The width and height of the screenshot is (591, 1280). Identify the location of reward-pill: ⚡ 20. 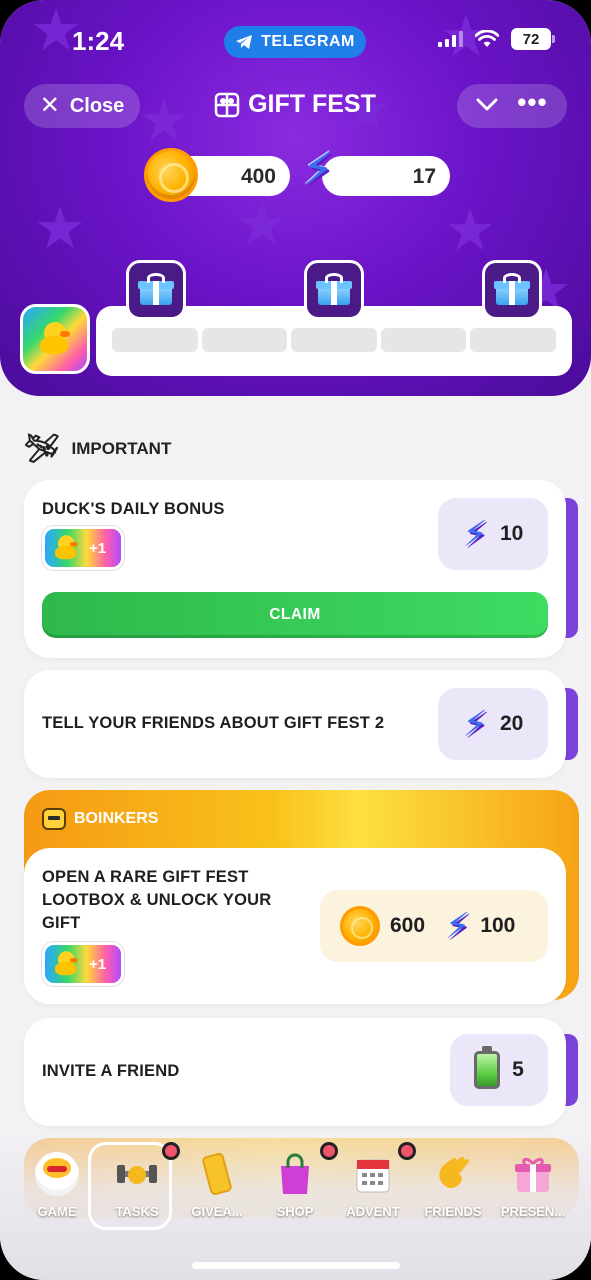
(493, 724).